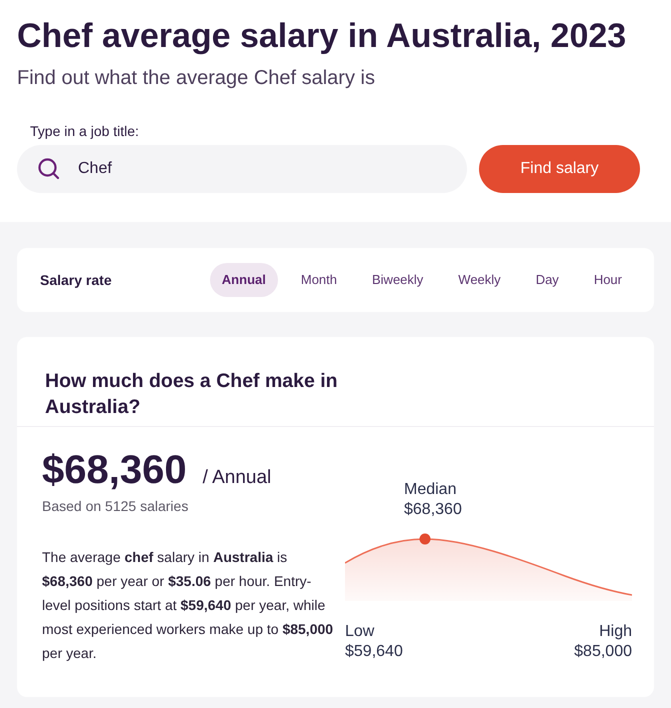 This screenshot has height=708, width=671. What do you see at coordinates (603, 652) in the screenshot?
I see `high-value: $85,000` at bounding box center [603, 652].